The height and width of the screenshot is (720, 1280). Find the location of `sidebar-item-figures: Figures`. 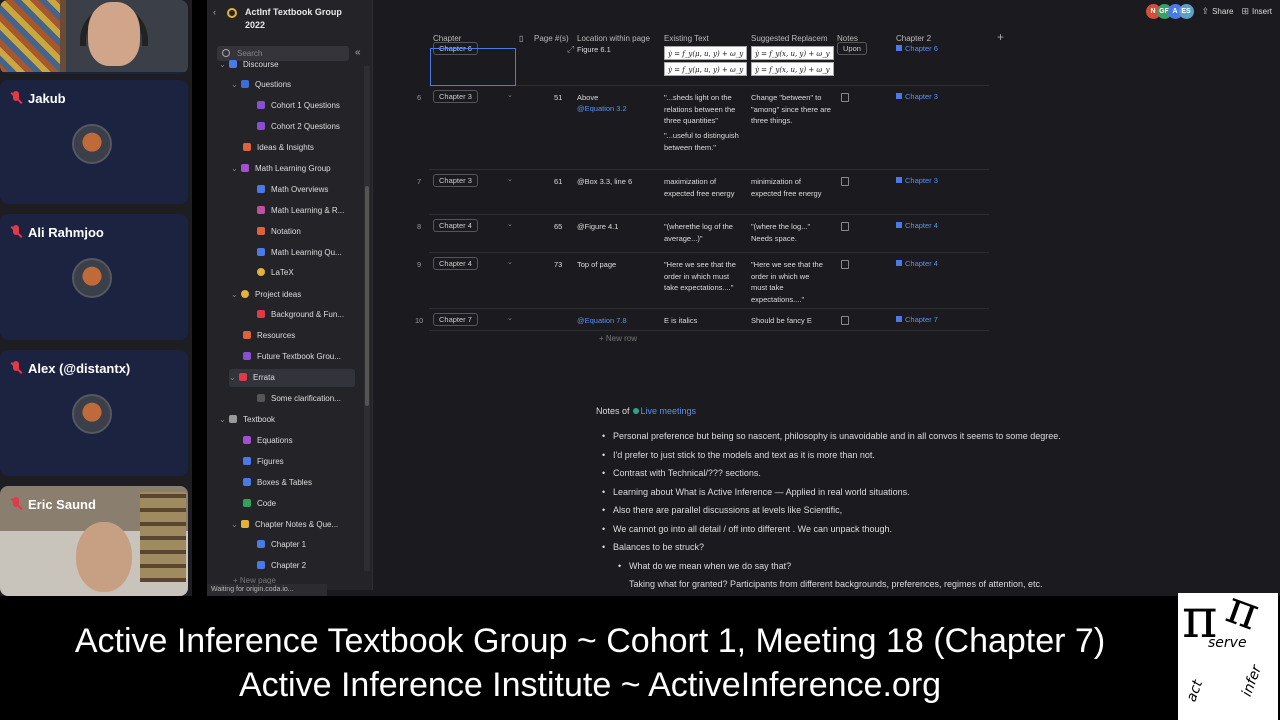

sidebar-item-figures: Figures is located at coordinates (263, 462).